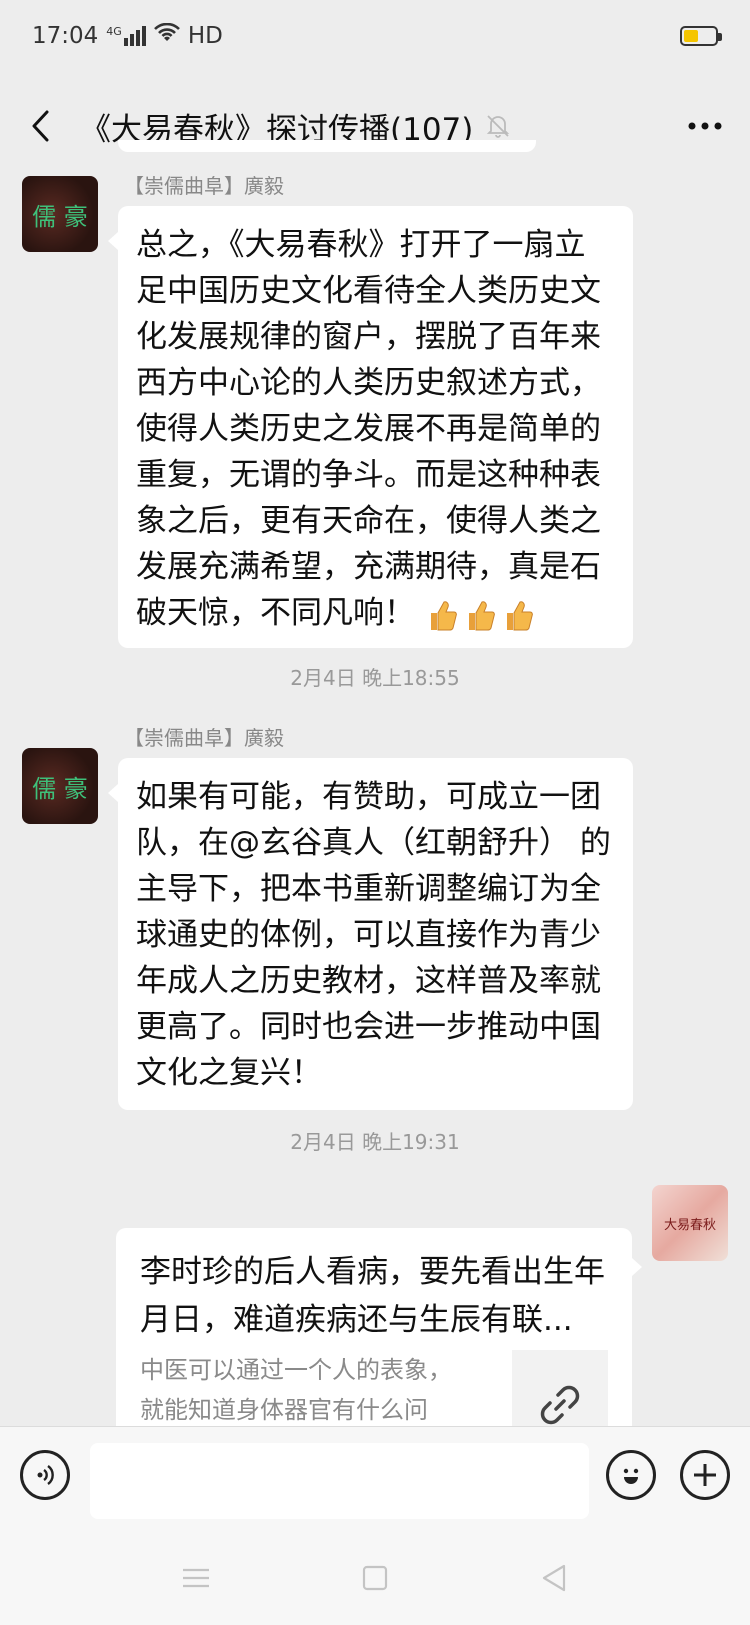  What do you see at coordinates (166, 35) in the screenshot?
I see `wifi-icon` at bounding box center [166, 35].